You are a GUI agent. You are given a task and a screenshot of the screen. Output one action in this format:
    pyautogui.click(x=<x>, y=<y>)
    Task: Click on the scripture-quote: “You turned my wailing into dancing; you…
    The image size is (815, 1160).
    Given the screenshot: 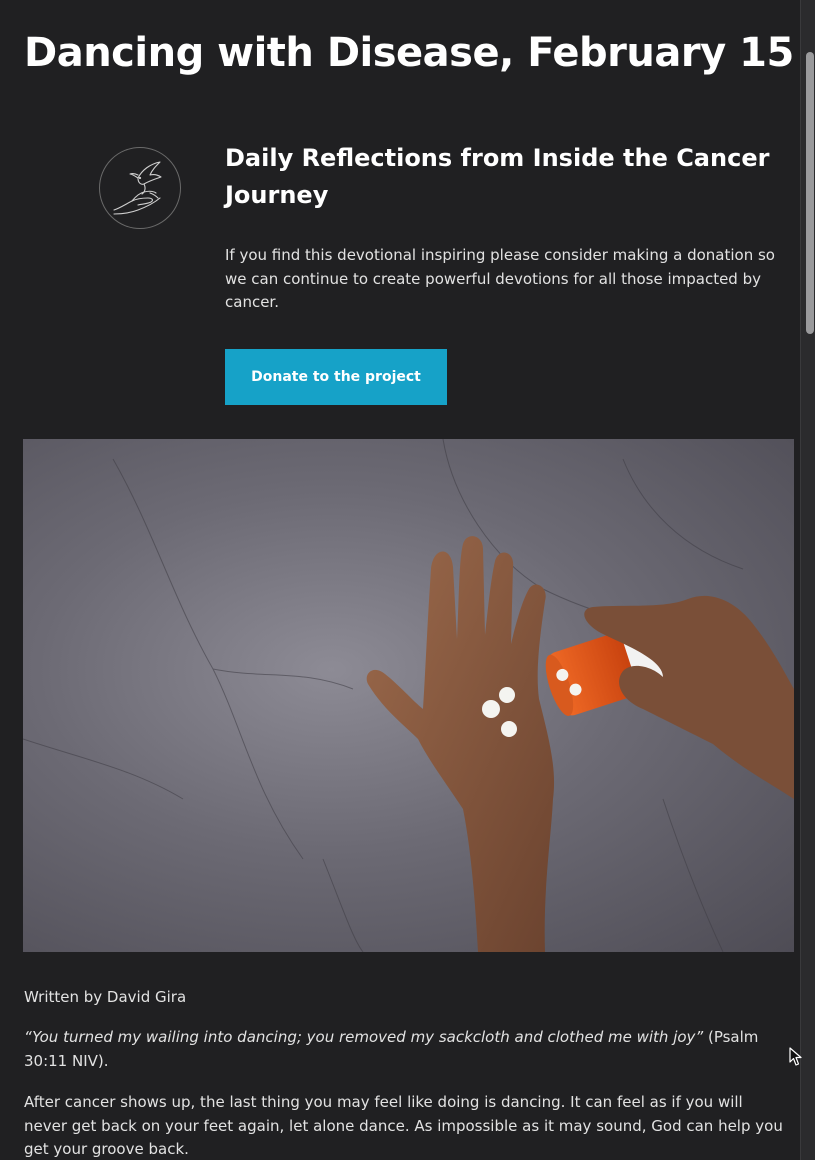 What is the action you would take?
    pyautogui.click(x=406, y=1049)
    